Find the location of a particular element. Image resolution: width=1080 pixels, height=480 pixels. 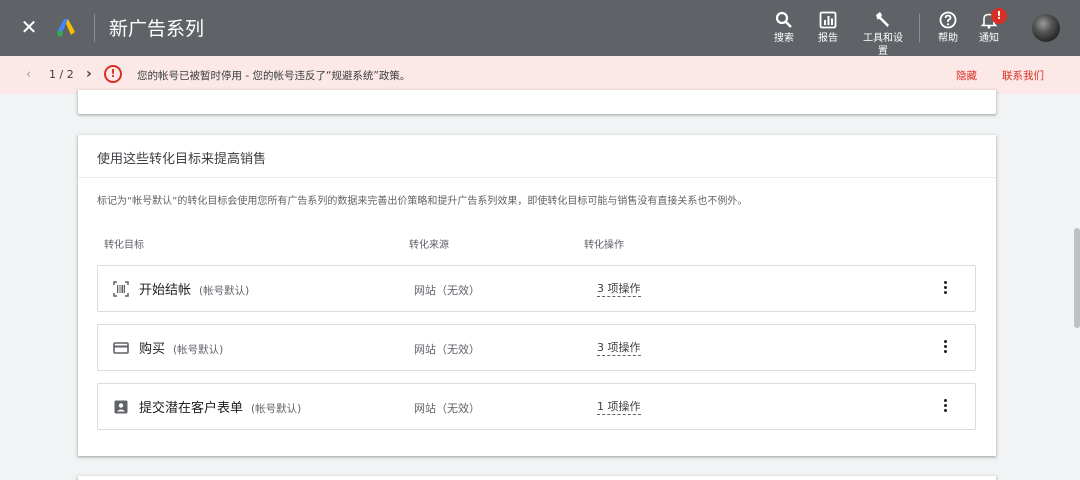

search-button: 搜索 is located at coordinates (784, 28).